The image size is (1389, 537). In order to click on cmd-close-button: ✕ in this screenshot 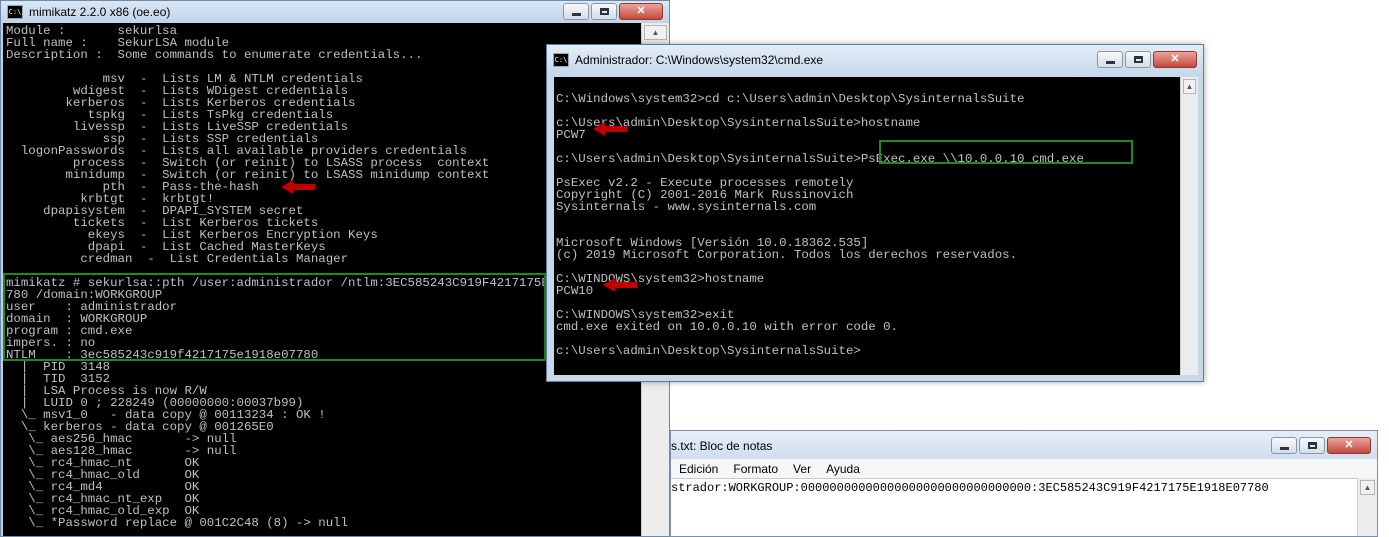, I will do `click(1175, 59)`.